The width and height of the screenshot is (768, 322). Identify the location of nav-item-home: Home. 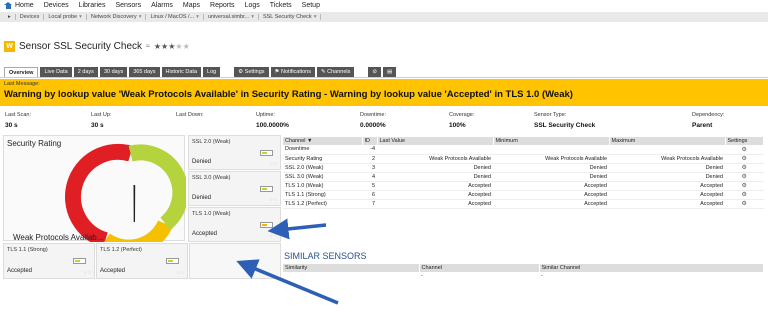
(24, 5).